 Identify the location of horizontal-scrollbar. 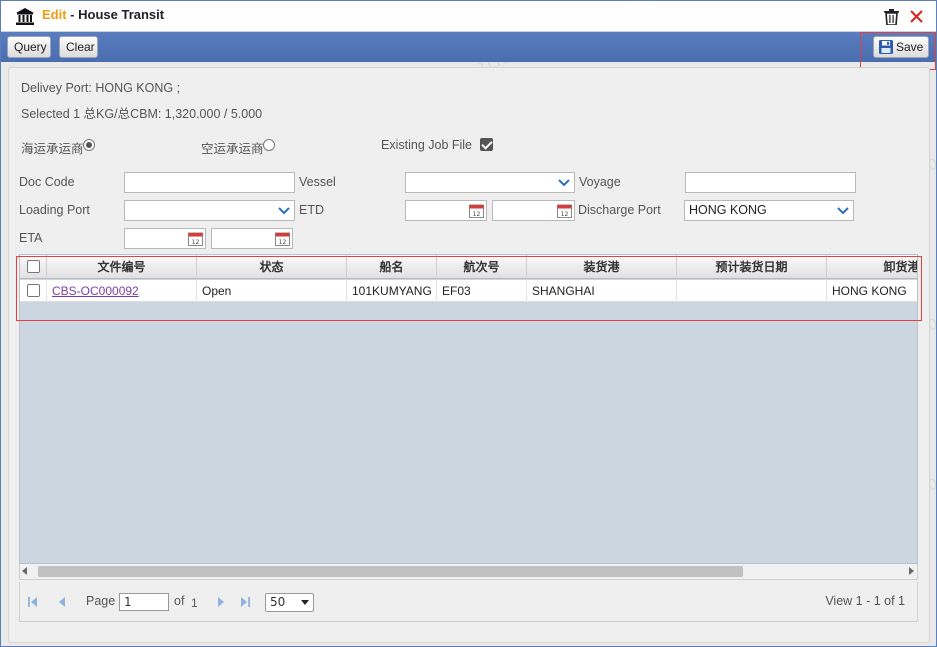
(468, 572).